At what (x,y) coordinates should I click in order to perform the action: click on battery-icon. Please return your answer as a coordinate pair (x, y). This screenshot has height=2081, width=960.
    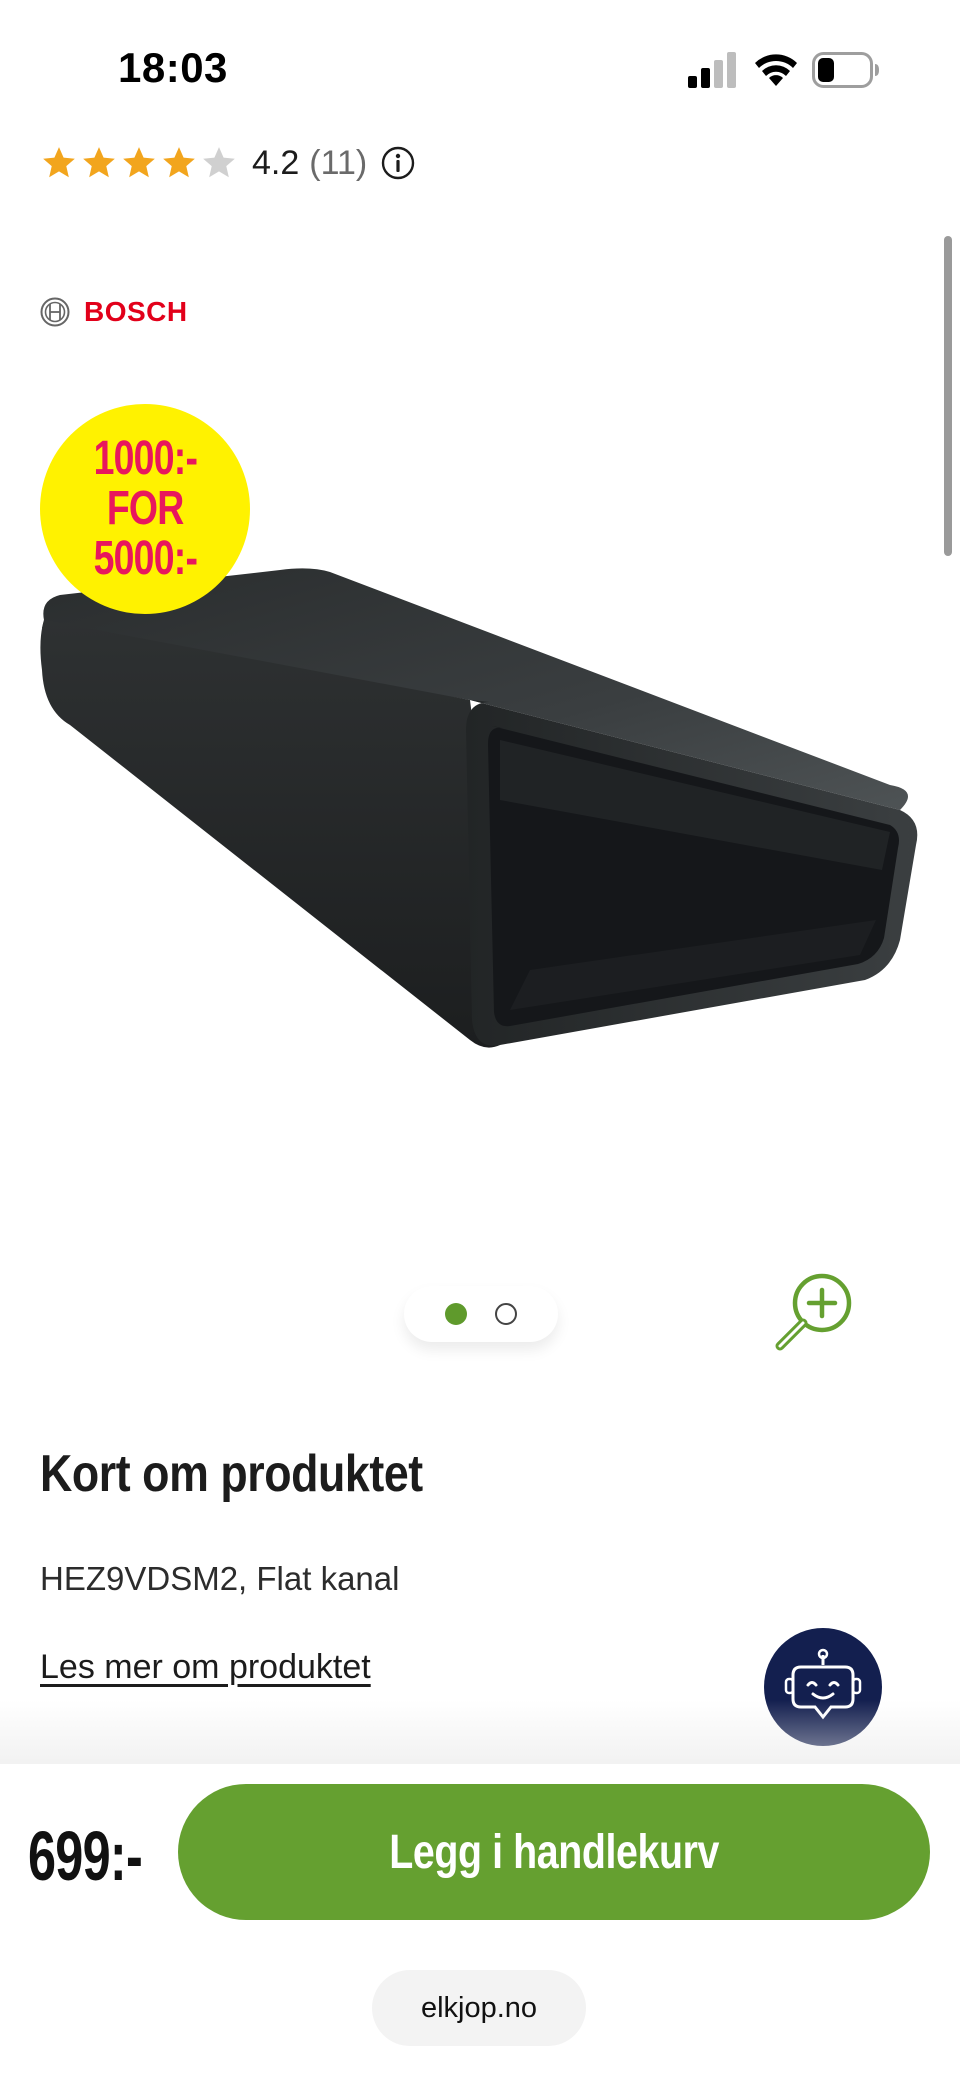
    Looking at the image, I should click on (845, 70).